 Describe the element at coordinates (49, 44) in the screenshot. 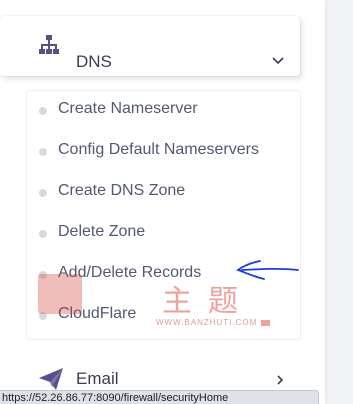

I see `sitemap-icon` at that location.